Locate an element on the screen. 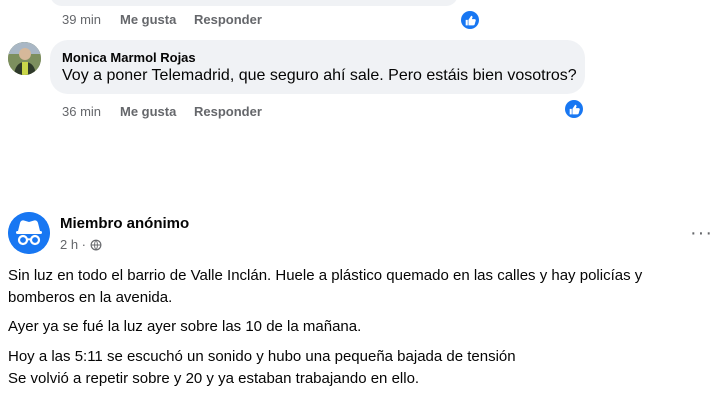  post-line: bomberos en la avenida. is located at coordinates (90, 297).